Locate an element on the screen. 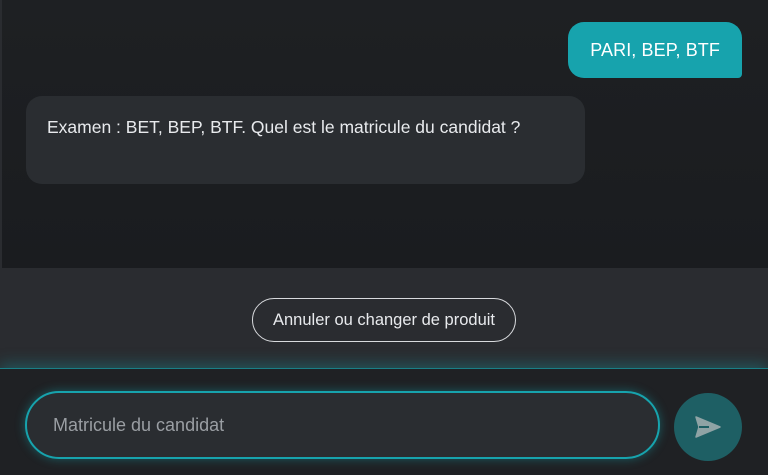  user-message-text: PARI, BEP, BTF is located at coordinates (655, 49).